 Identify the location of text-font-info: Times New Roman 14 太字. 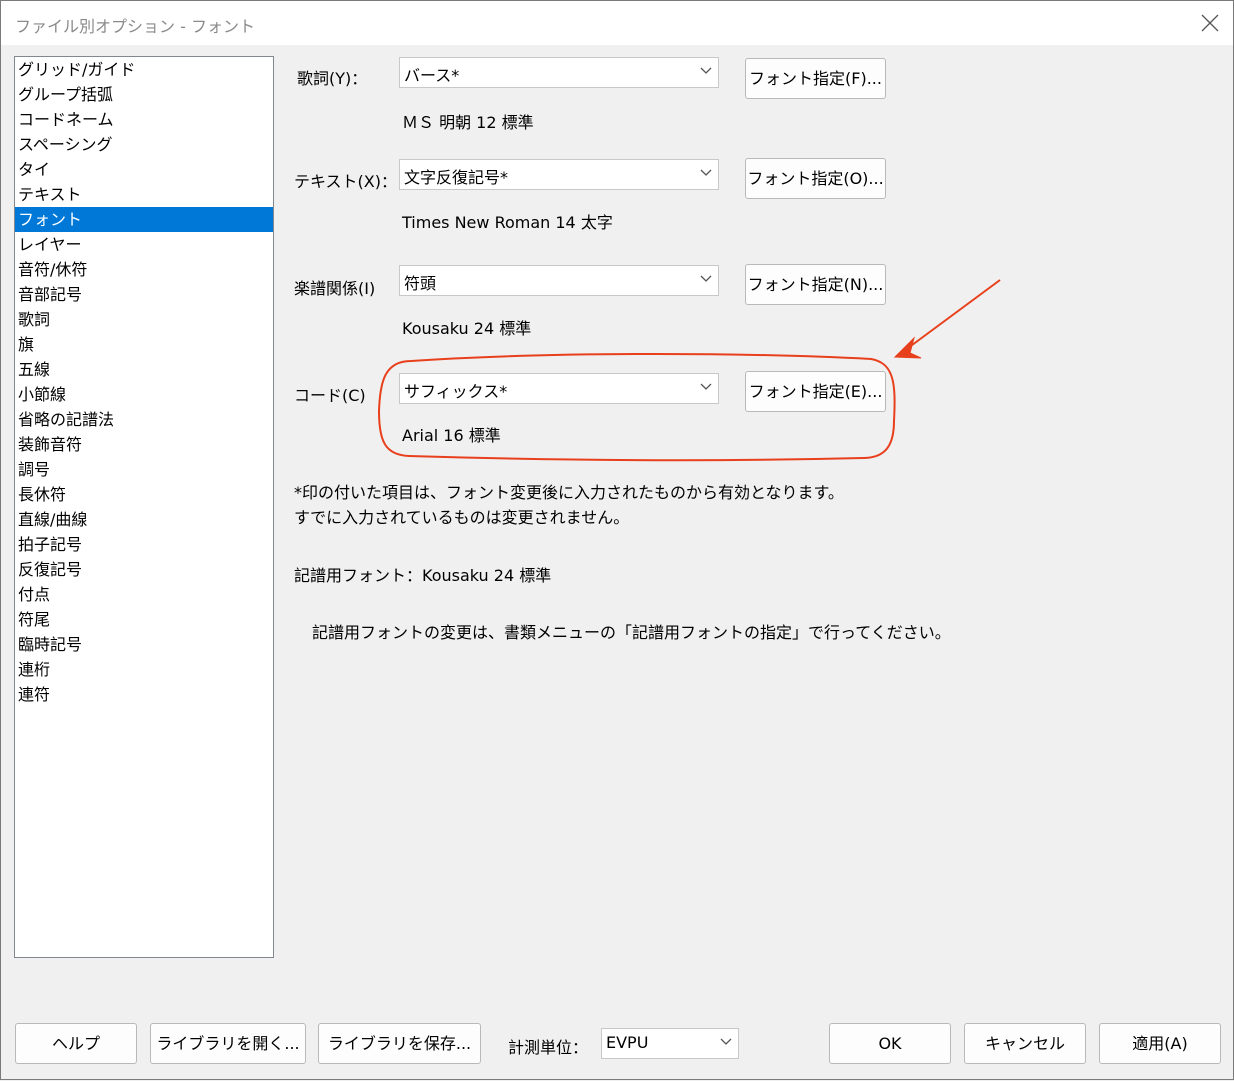
(507, 222).